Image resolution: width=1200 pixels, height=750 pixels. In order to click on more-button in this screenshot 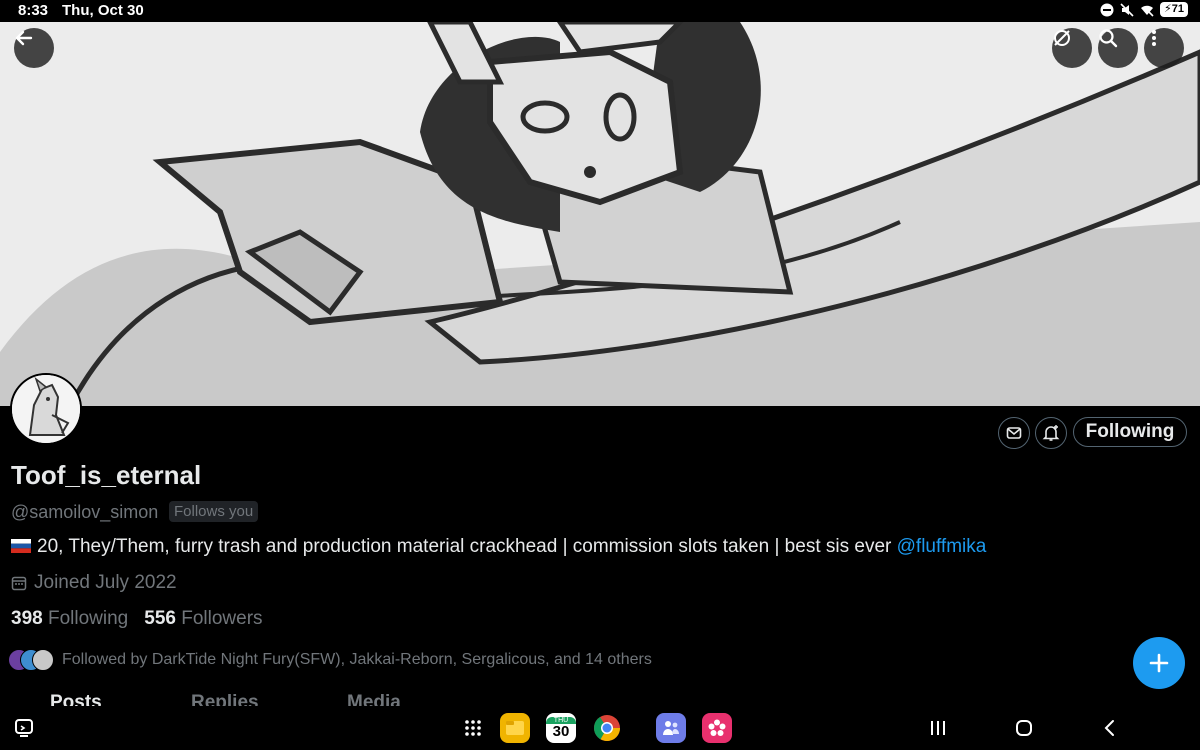, I will do `click(1164, 48)`.